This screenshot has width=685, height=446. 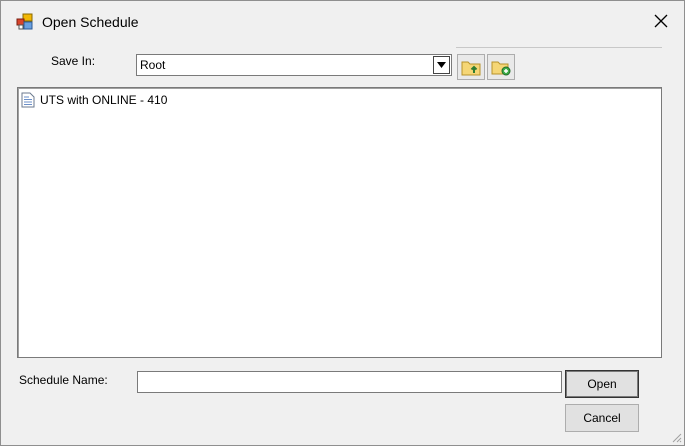 I want to click on schedule-name-input, so click(x=349, y=382).